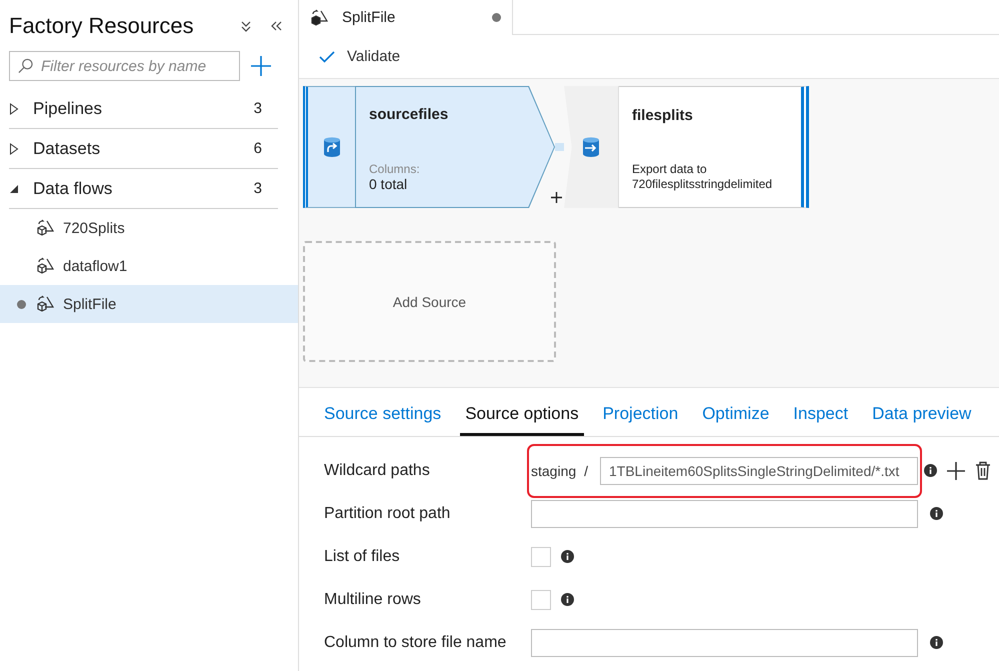 The height and width of the screenshot is (671, 999). I want to click on panel-tab: Optimize, so click(735, 417).